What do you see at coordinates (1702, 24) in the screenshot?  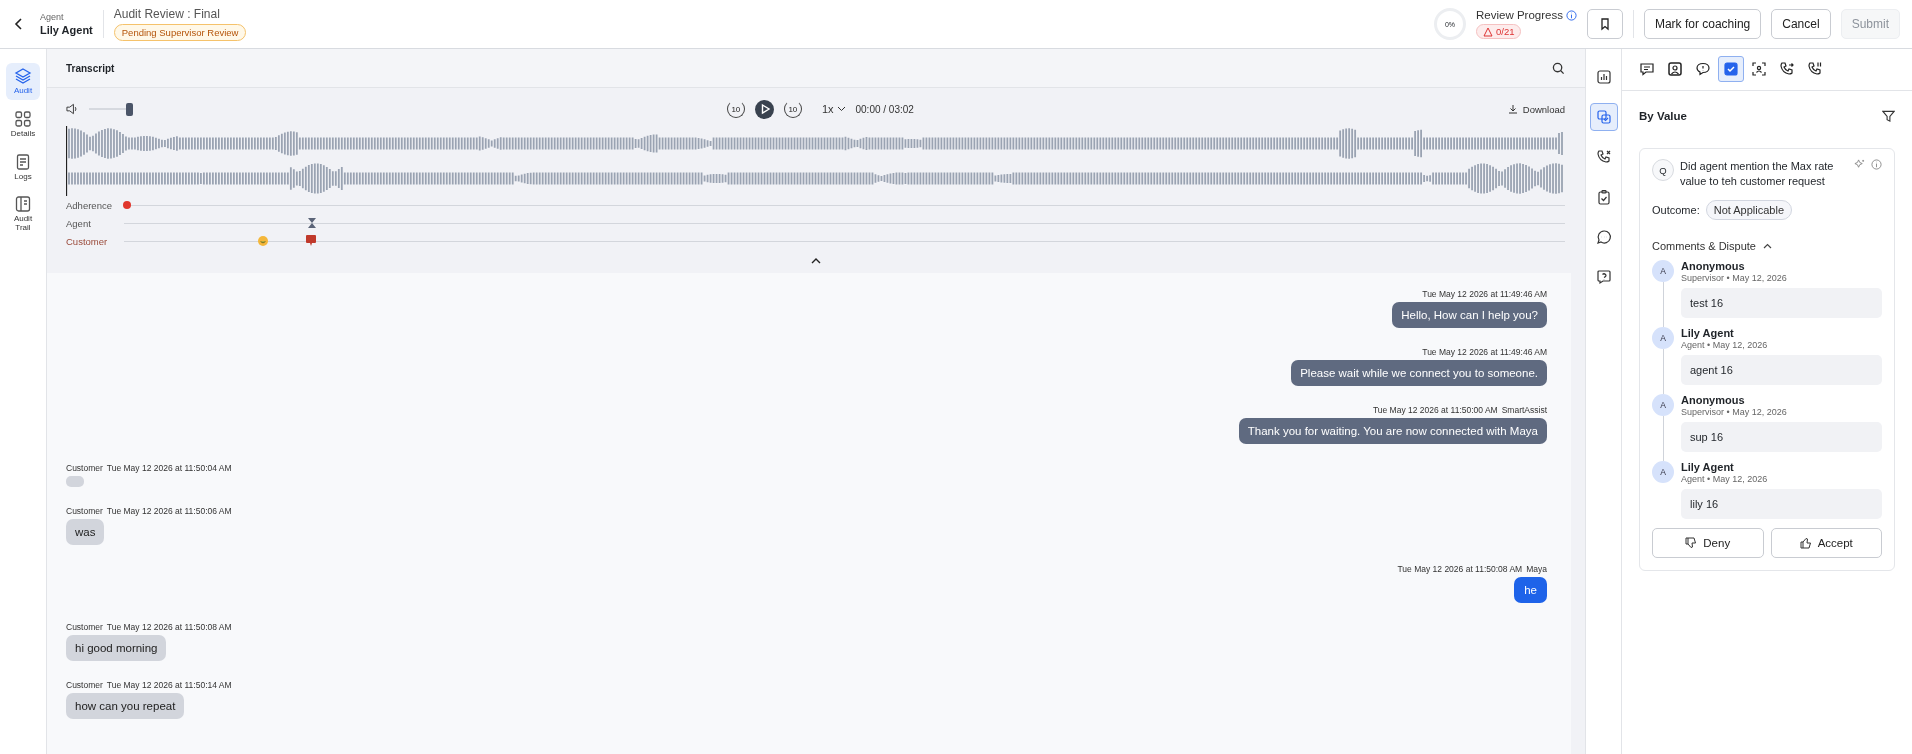 I see `header-button: Mark for coaching` at bounding box center [1702, 24].